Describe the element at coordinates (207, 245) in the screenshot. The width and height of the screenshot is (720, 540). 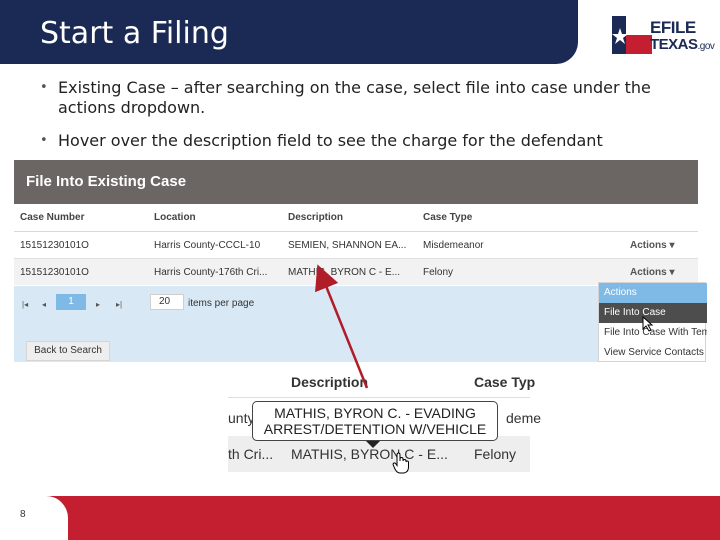
I see `location-cell: Harris County-CCCL-10` at that location.